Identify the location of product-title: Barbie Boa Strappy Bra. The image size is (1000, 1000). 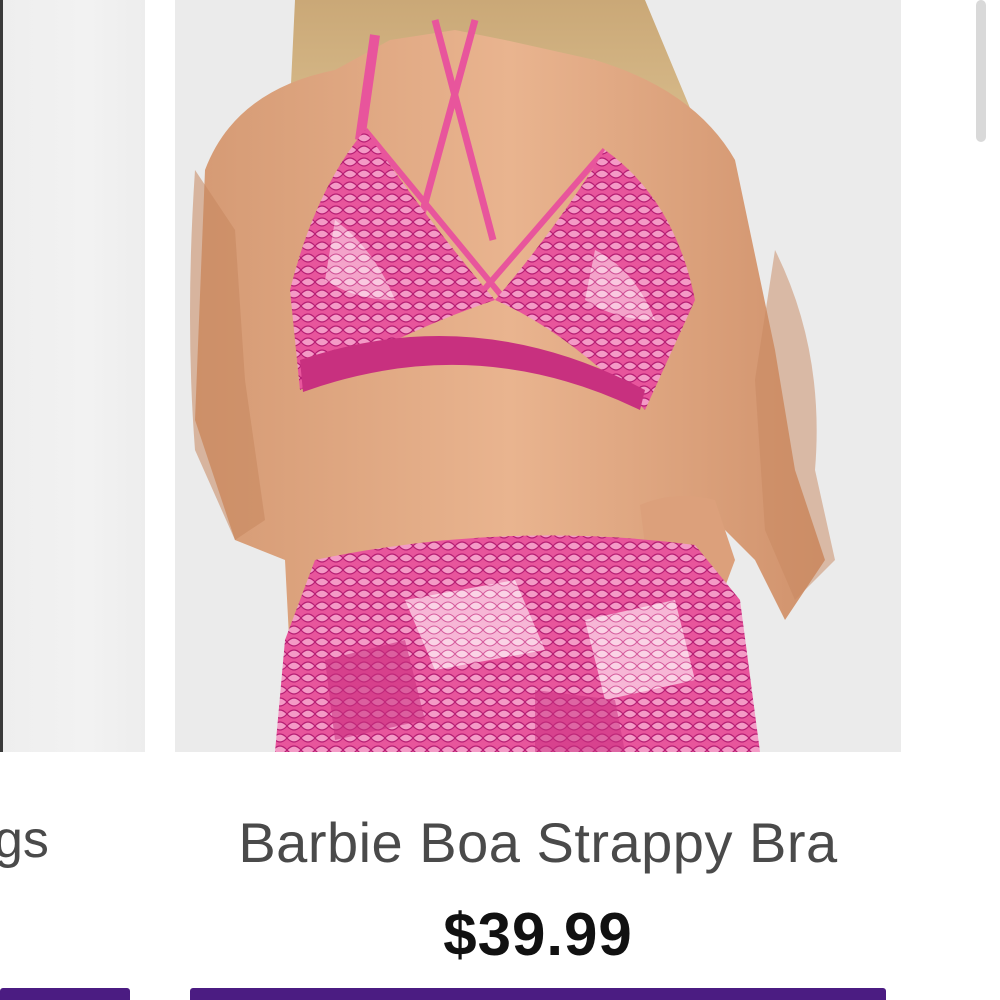
(538, 842).